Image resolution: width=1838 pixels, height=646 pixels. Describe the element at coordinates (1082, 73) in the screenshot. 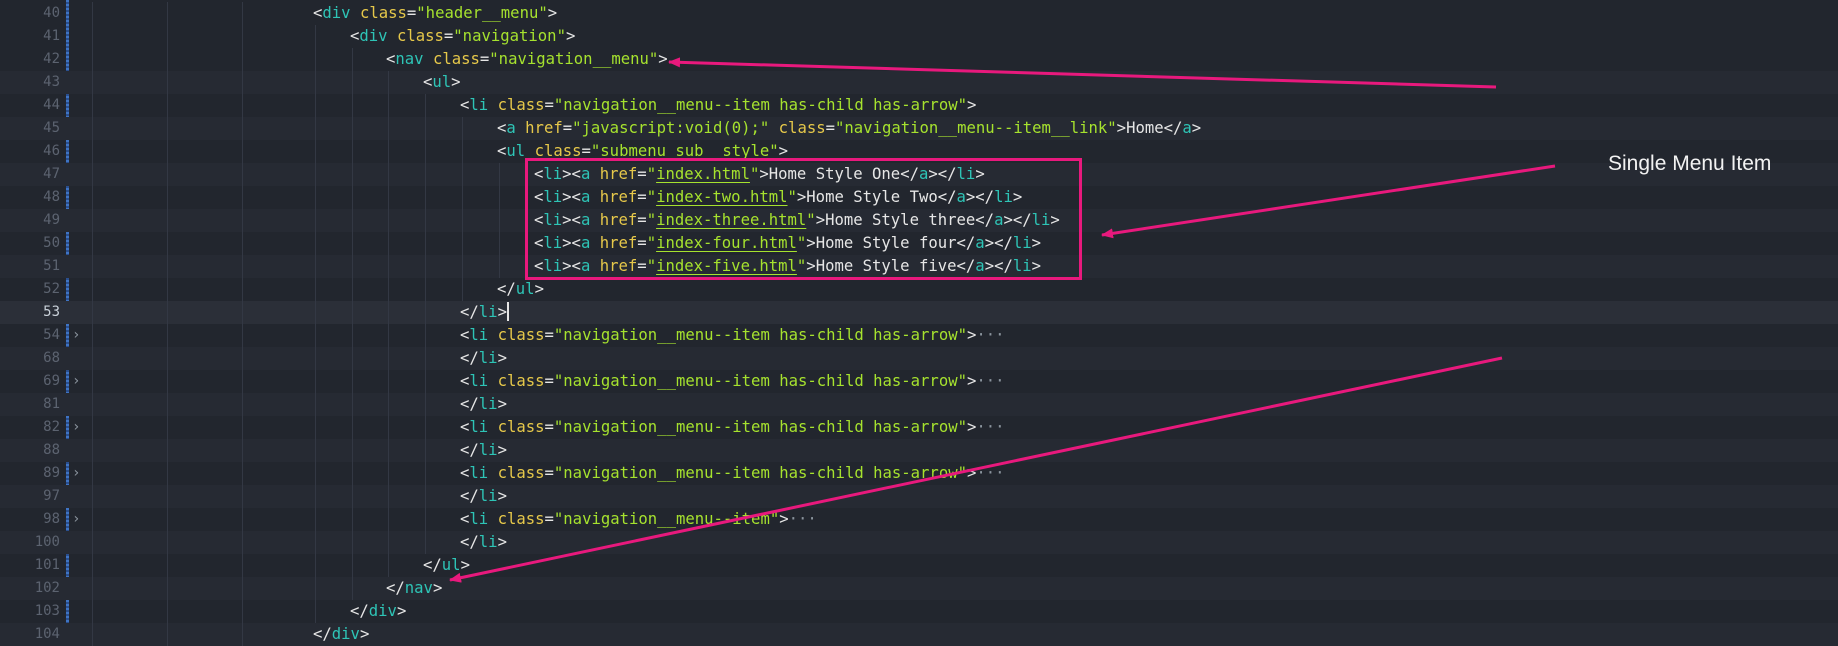

I see `arrow-to-nav-open` at that location.